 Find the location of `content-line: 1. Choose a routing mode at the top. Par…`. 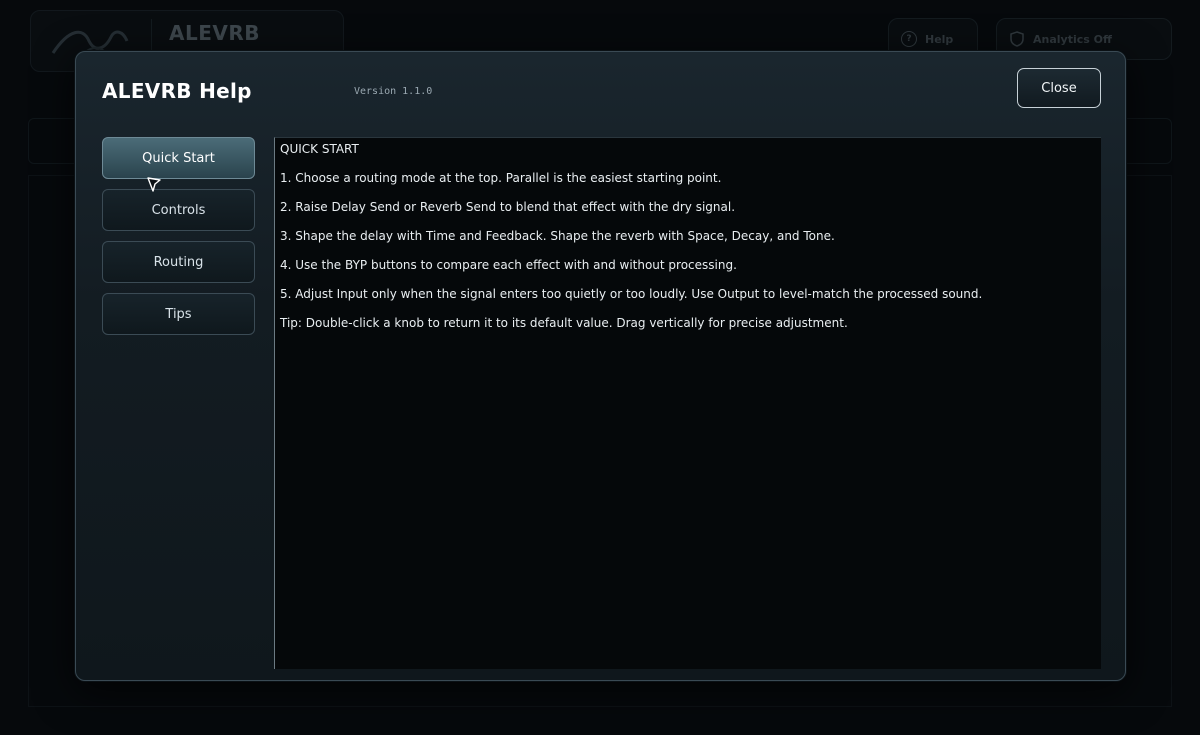

content-line: 1. Choose a routing mode at the top. Par… is located at coordinates (501, 178).